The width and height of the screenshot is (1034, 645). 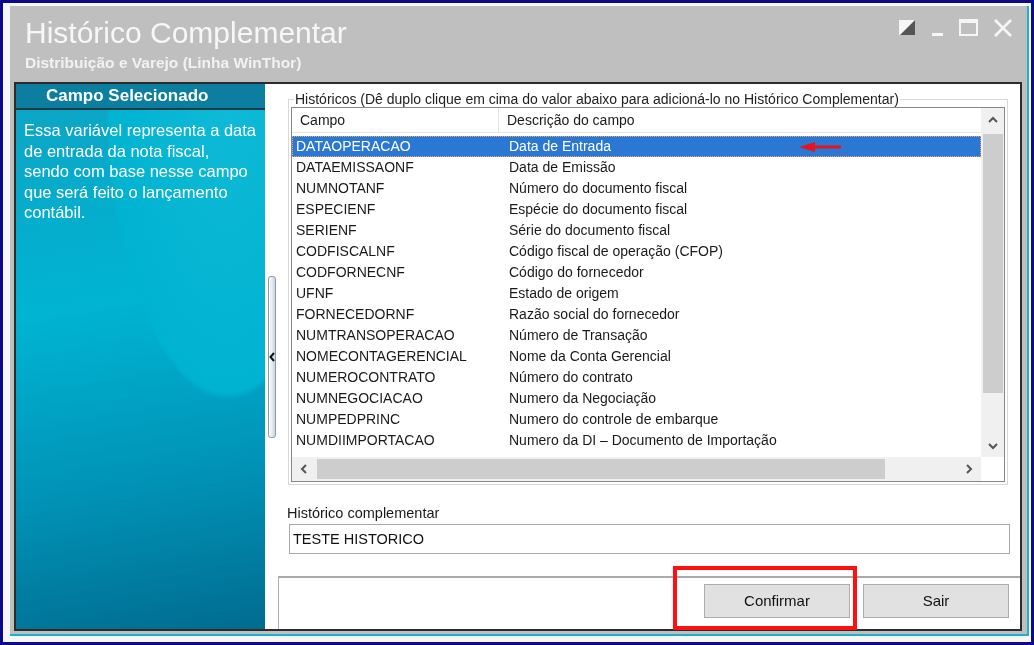 What do you see at coordinates (636, 146) in the screenshot?
I see `list-row: DATAOPERACAO Data de Entrada` at bounding box center [636, 146].